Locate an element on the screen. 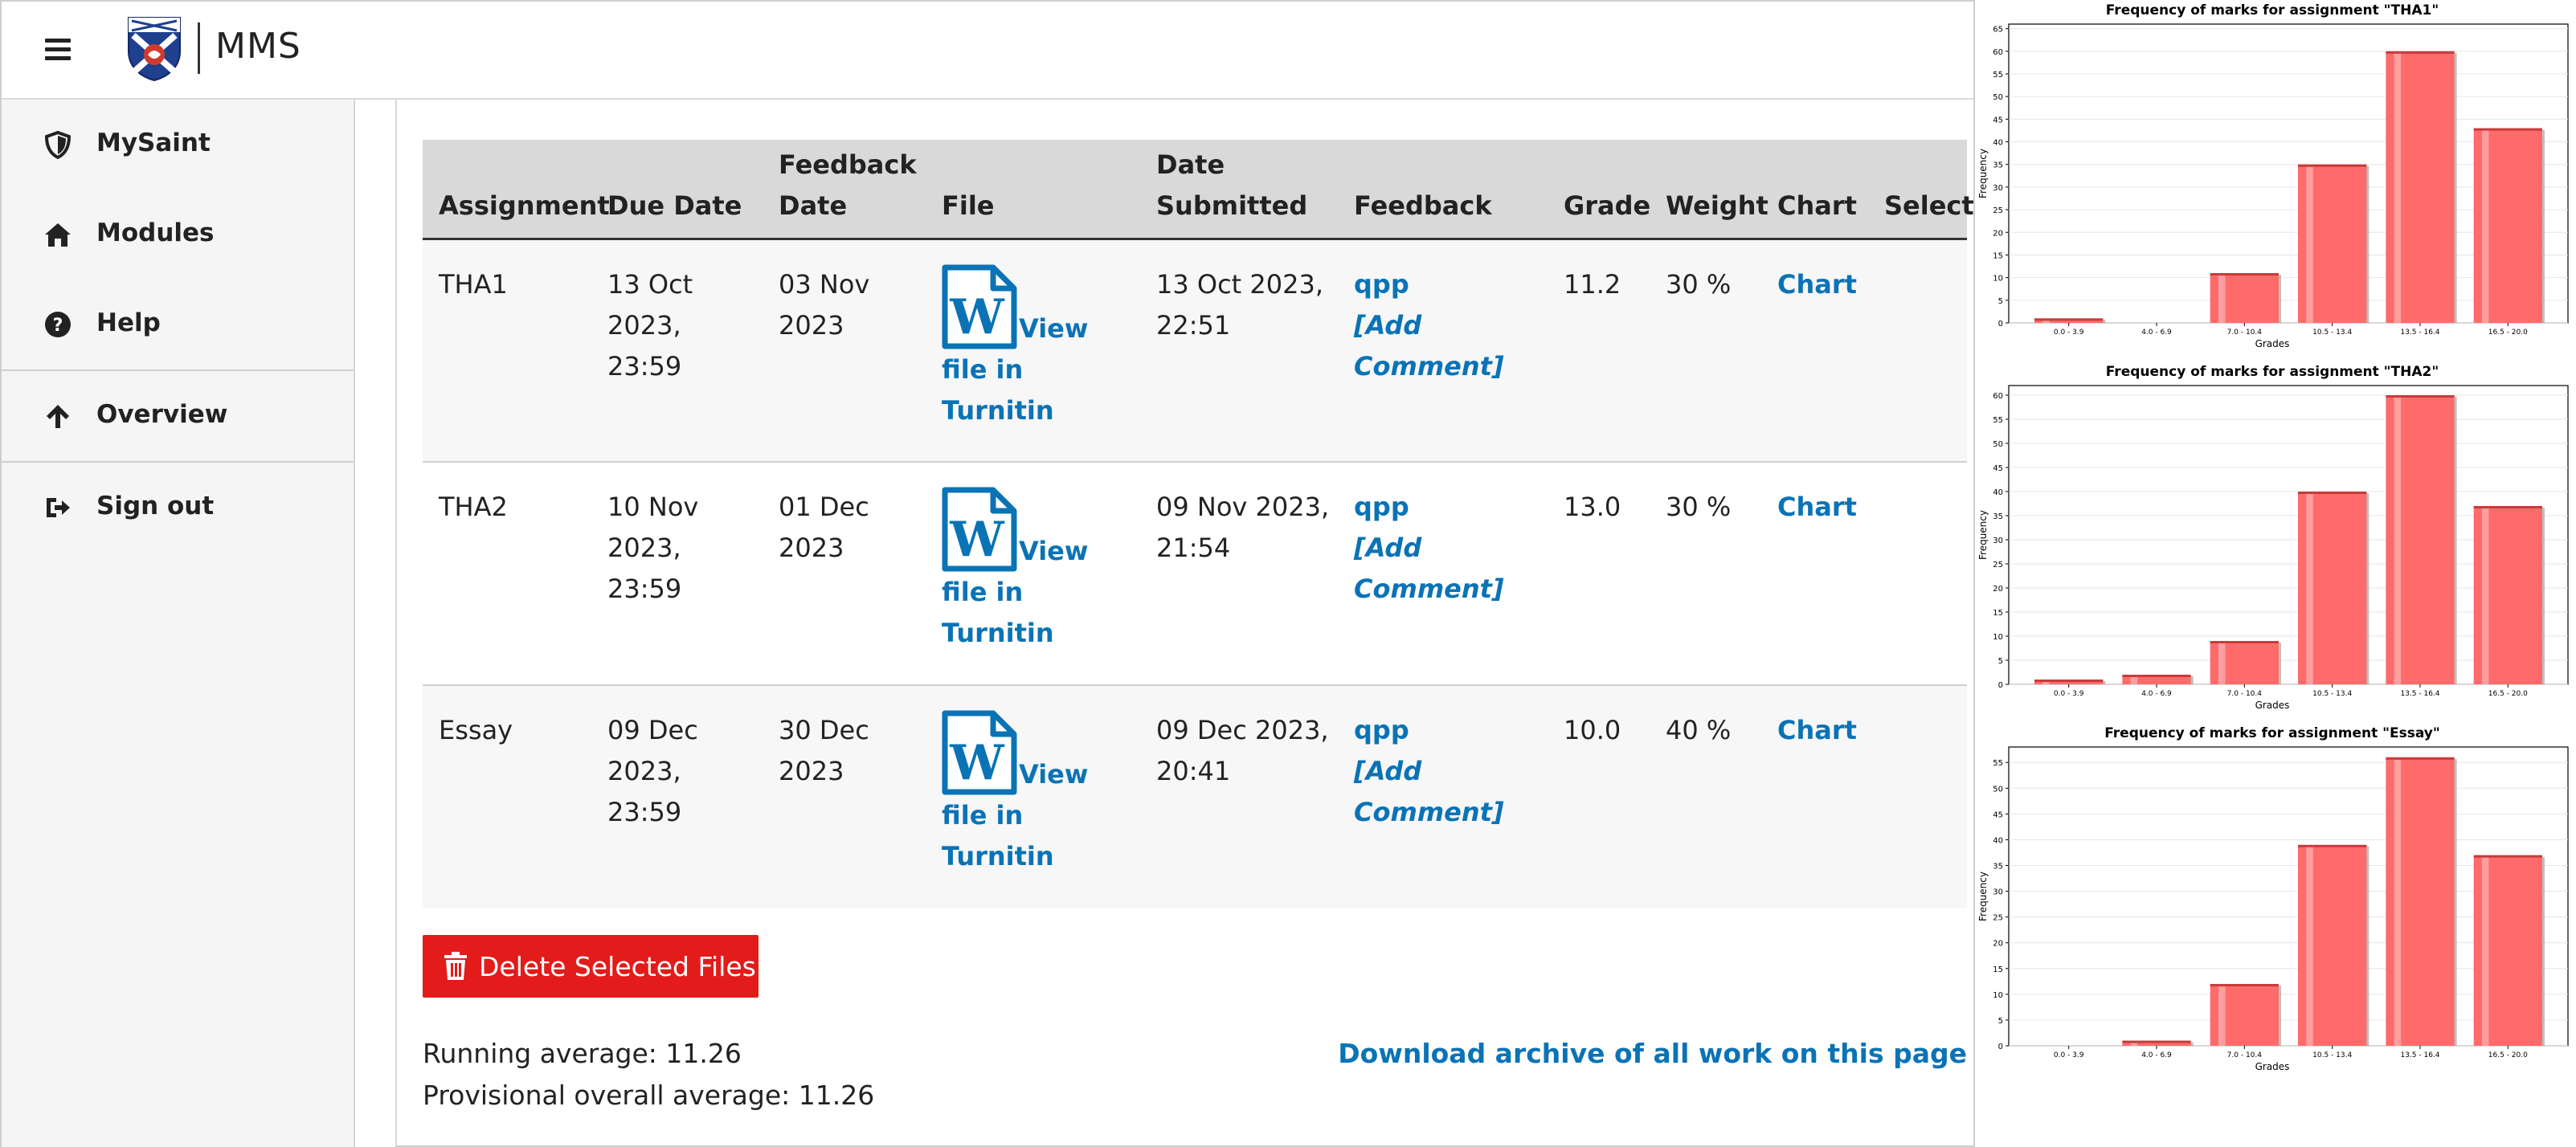  sidebar-item-sign-out: Sign out is located at coordinates (178, 508).